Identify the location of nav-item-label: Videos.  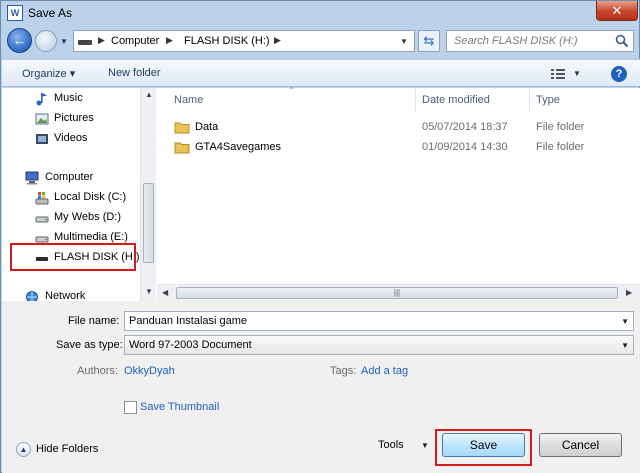
(71, 138).